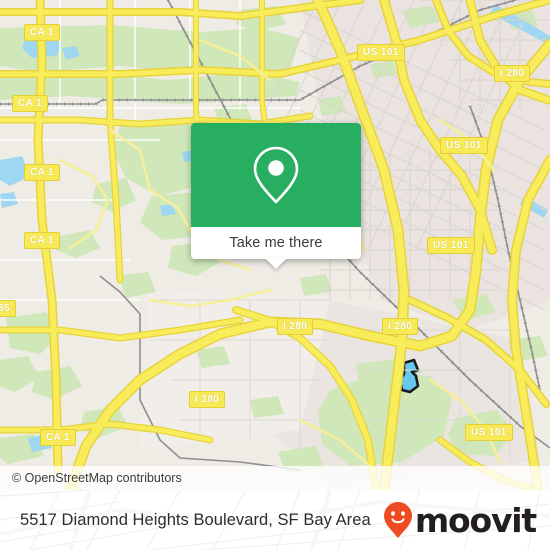 The height and width of the screenshot is (550, 550). What do you see at coordinates (97, 478) in the screenshot?
I see `osm-attribution-text: © OpenStreetMap contributors` at bounding box center [97, 478].